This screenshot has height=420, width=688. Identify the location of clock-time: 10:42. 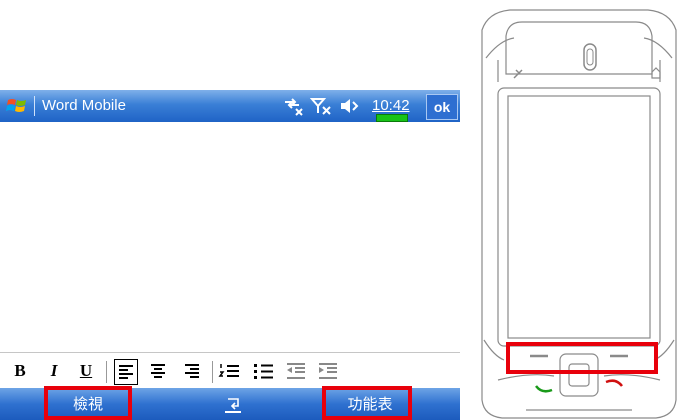
(391, 106).